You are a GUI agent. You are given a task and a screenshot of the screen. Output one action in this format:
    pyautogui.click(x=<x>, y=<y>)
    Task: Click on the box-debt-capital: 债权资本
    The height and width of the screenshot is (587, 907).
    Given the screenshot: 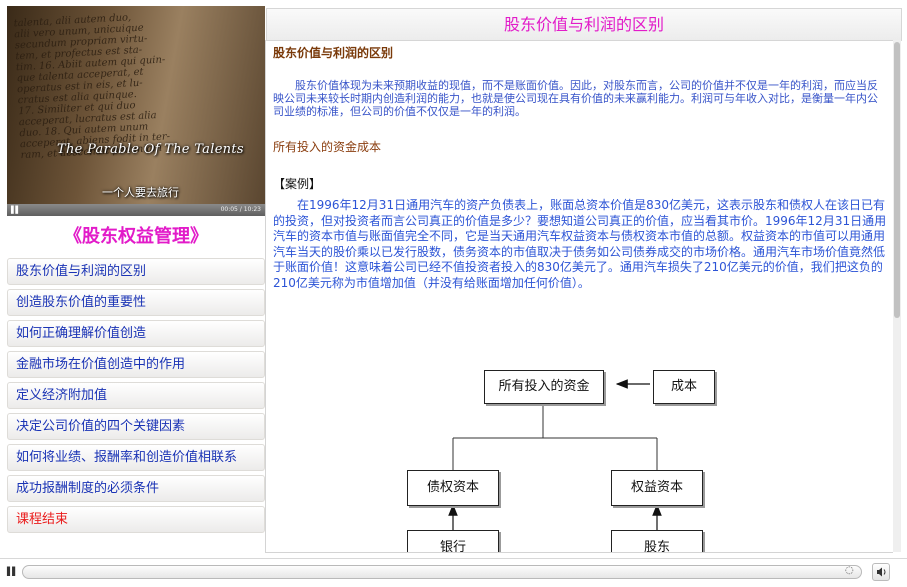 What is the action you would take?
    pyautogui.click(x=453, y=488)
    